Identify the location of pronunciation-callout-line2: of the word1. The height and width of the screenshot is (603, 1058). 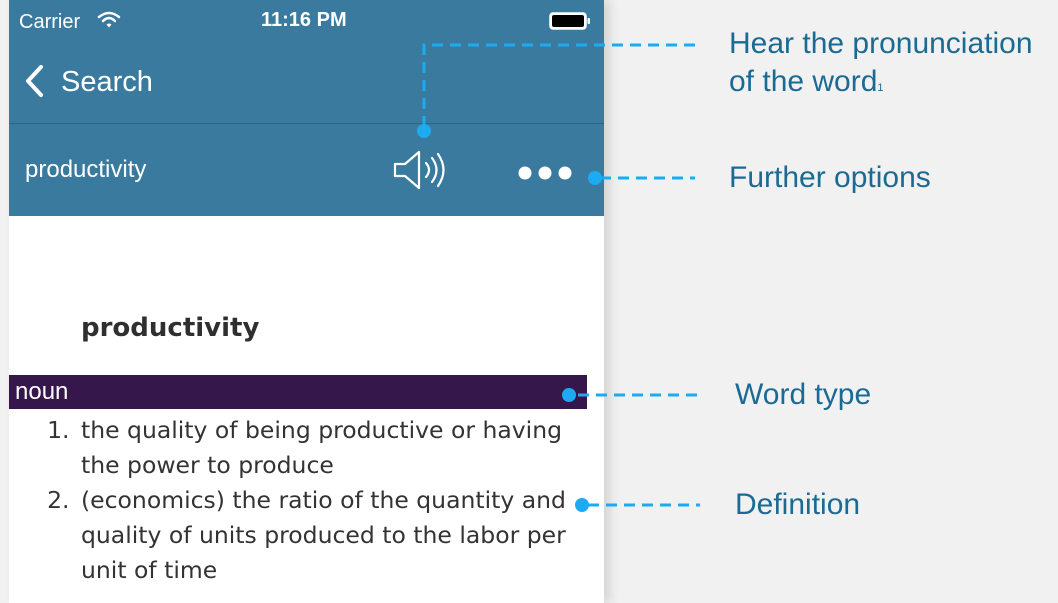
(881, 82).